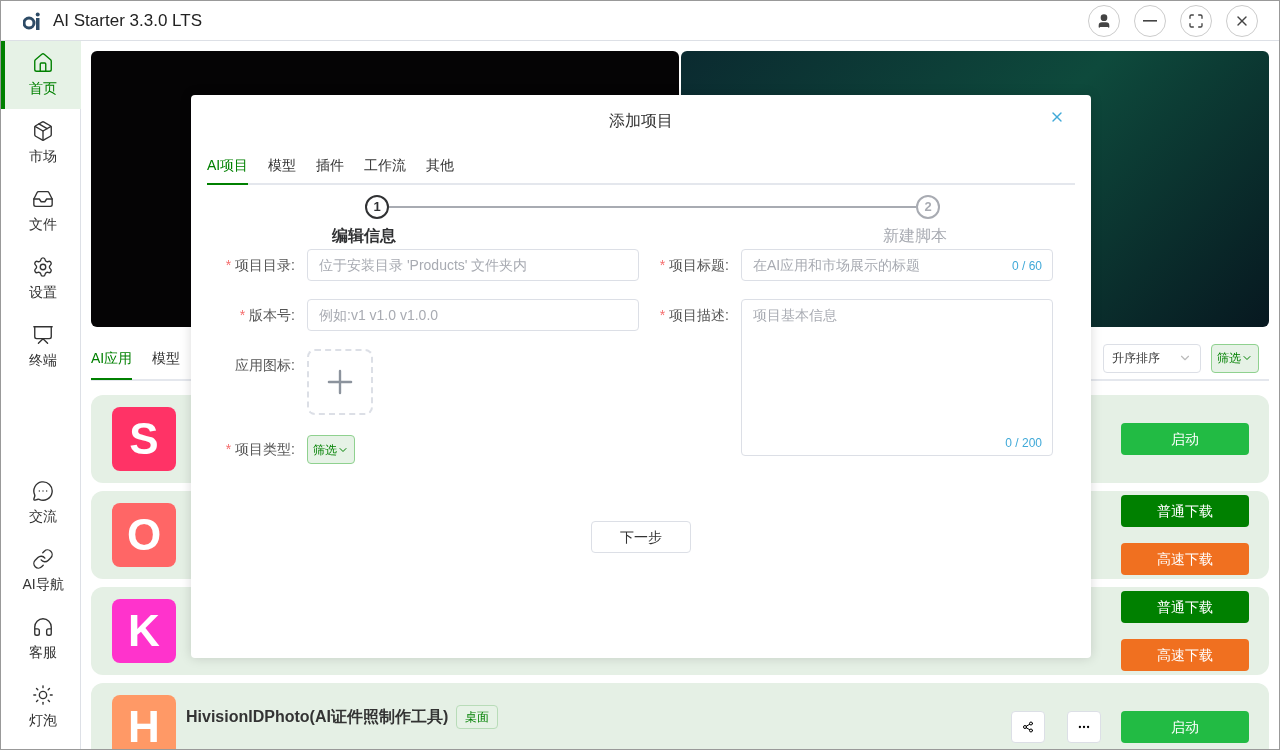 The height and width of the screenshot is (750, 1280). What do you see at coordinates (127, 20) in the screenshot?
I see `window-title: AI Starter 3.3.0 LTS` at bounding box center [127, 20].